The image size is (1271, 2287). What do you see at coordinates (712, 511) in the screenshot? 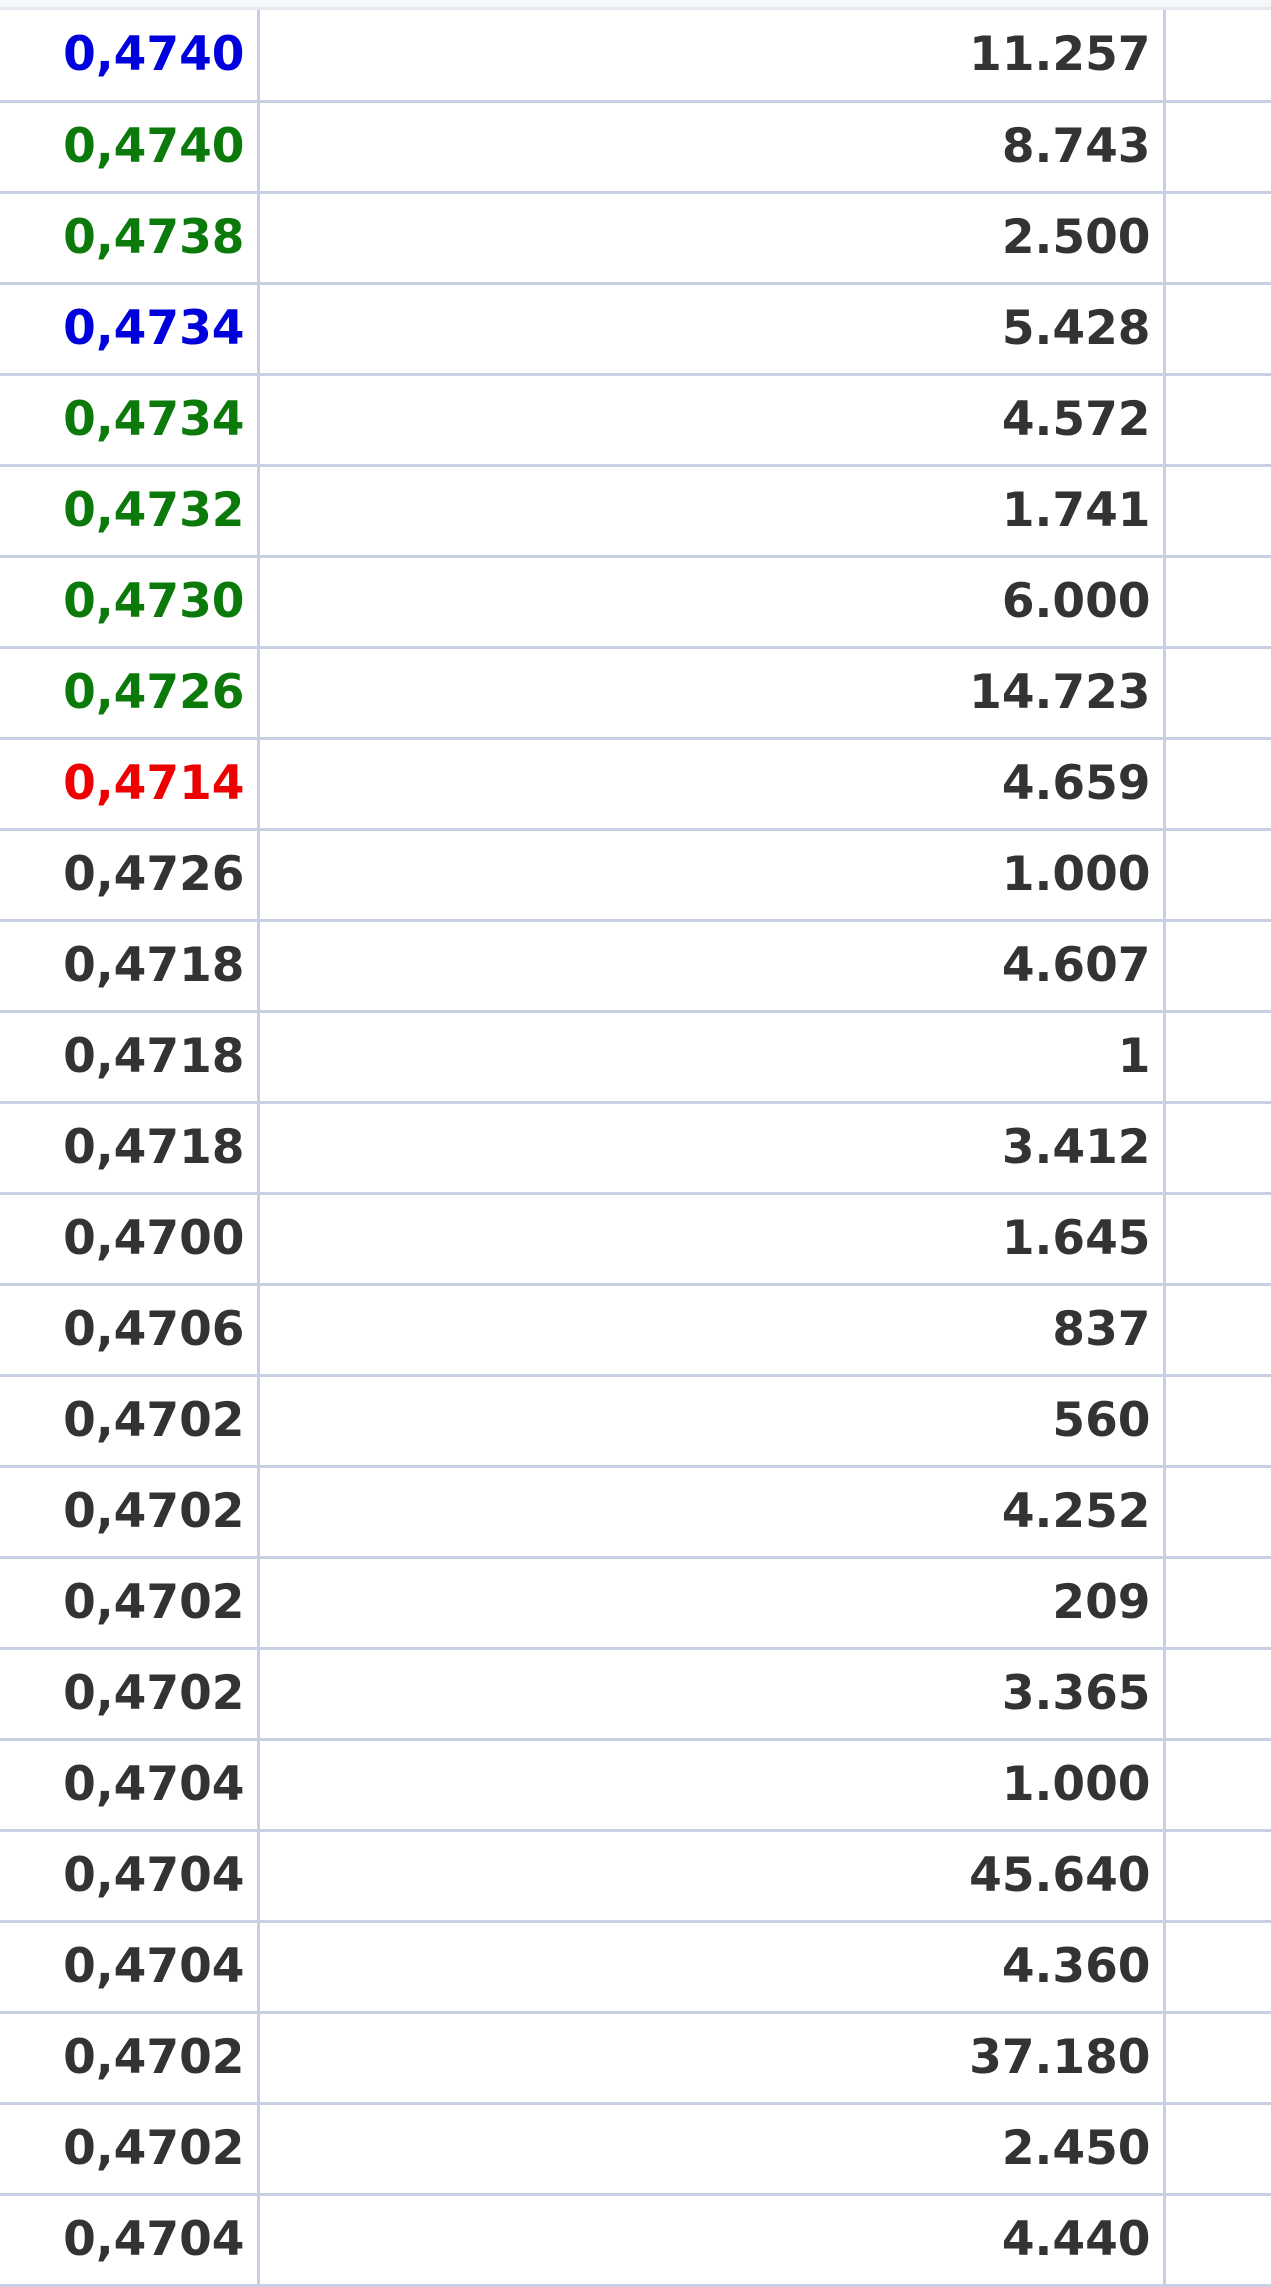
I see `volume-cell: 1.741` at bounding box center [712, 511].